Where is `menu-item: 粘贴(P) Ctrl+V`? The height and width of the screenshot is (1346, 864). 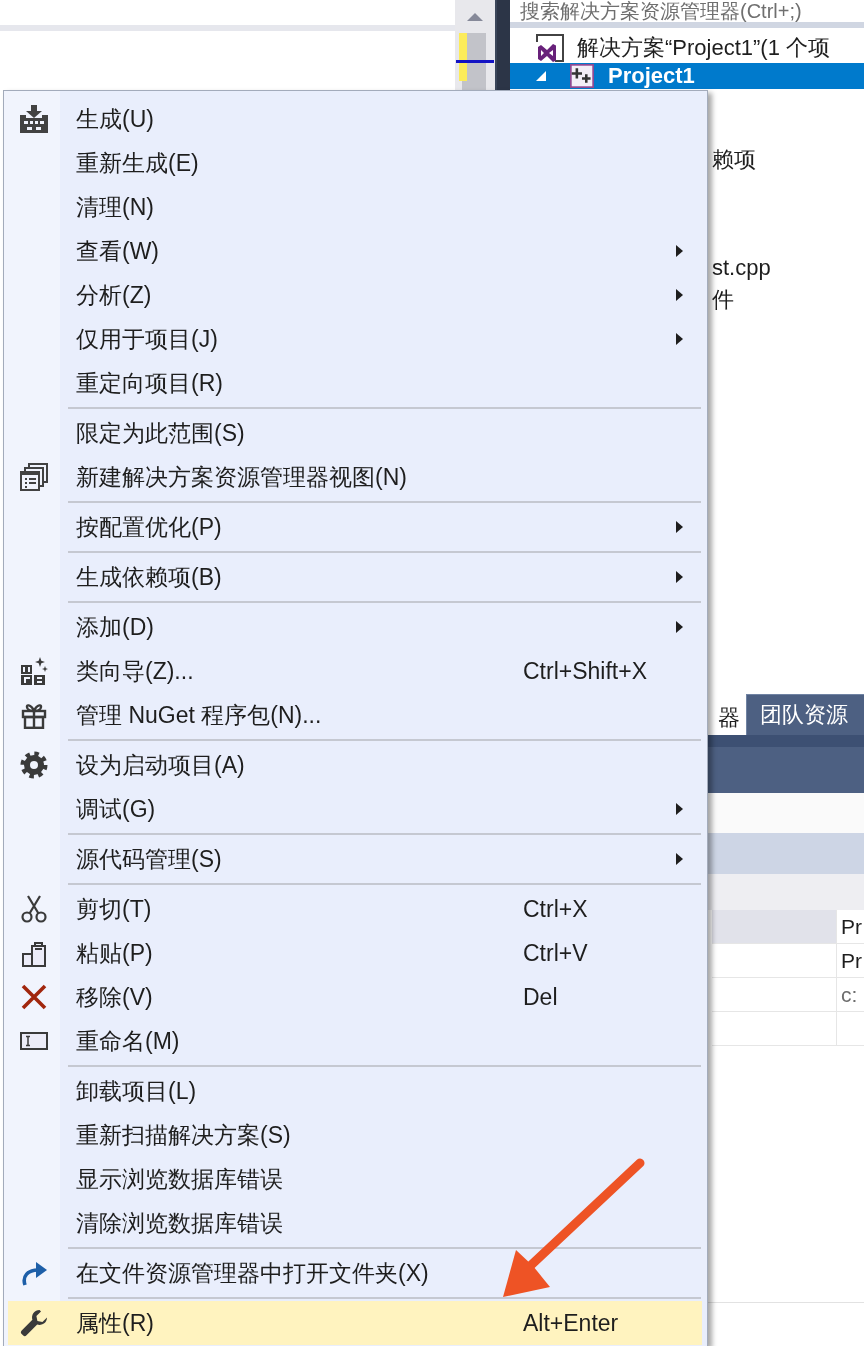 menu-item: 粘贴(P) Ctrl+V is located at coordinates (355, 953).